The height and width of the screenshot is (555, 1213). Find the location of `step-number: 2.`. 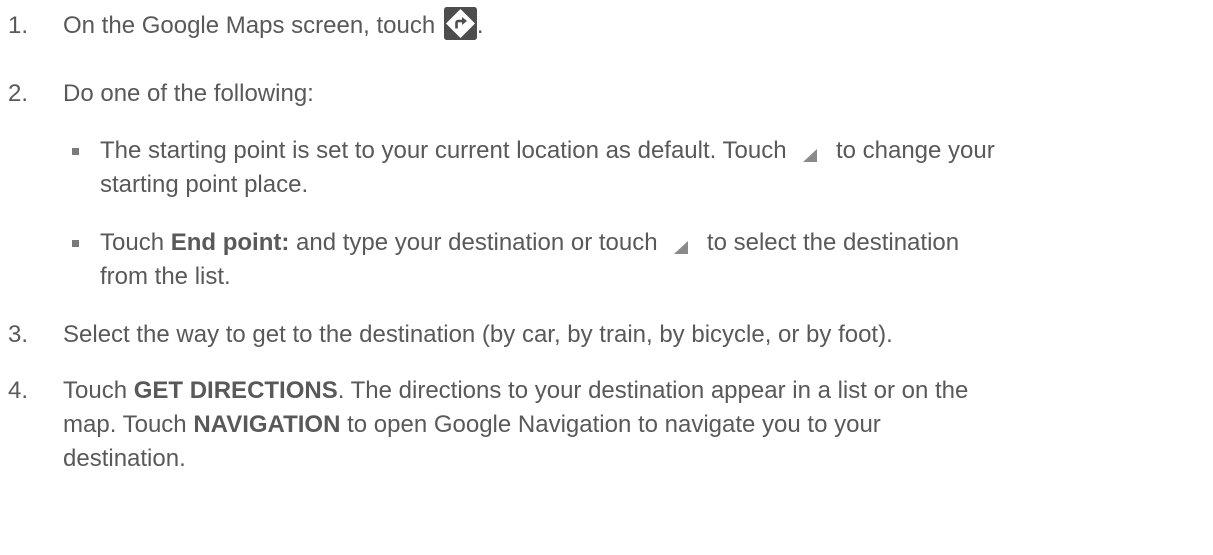

step-number: 2. is located at coordinates (18, 93).